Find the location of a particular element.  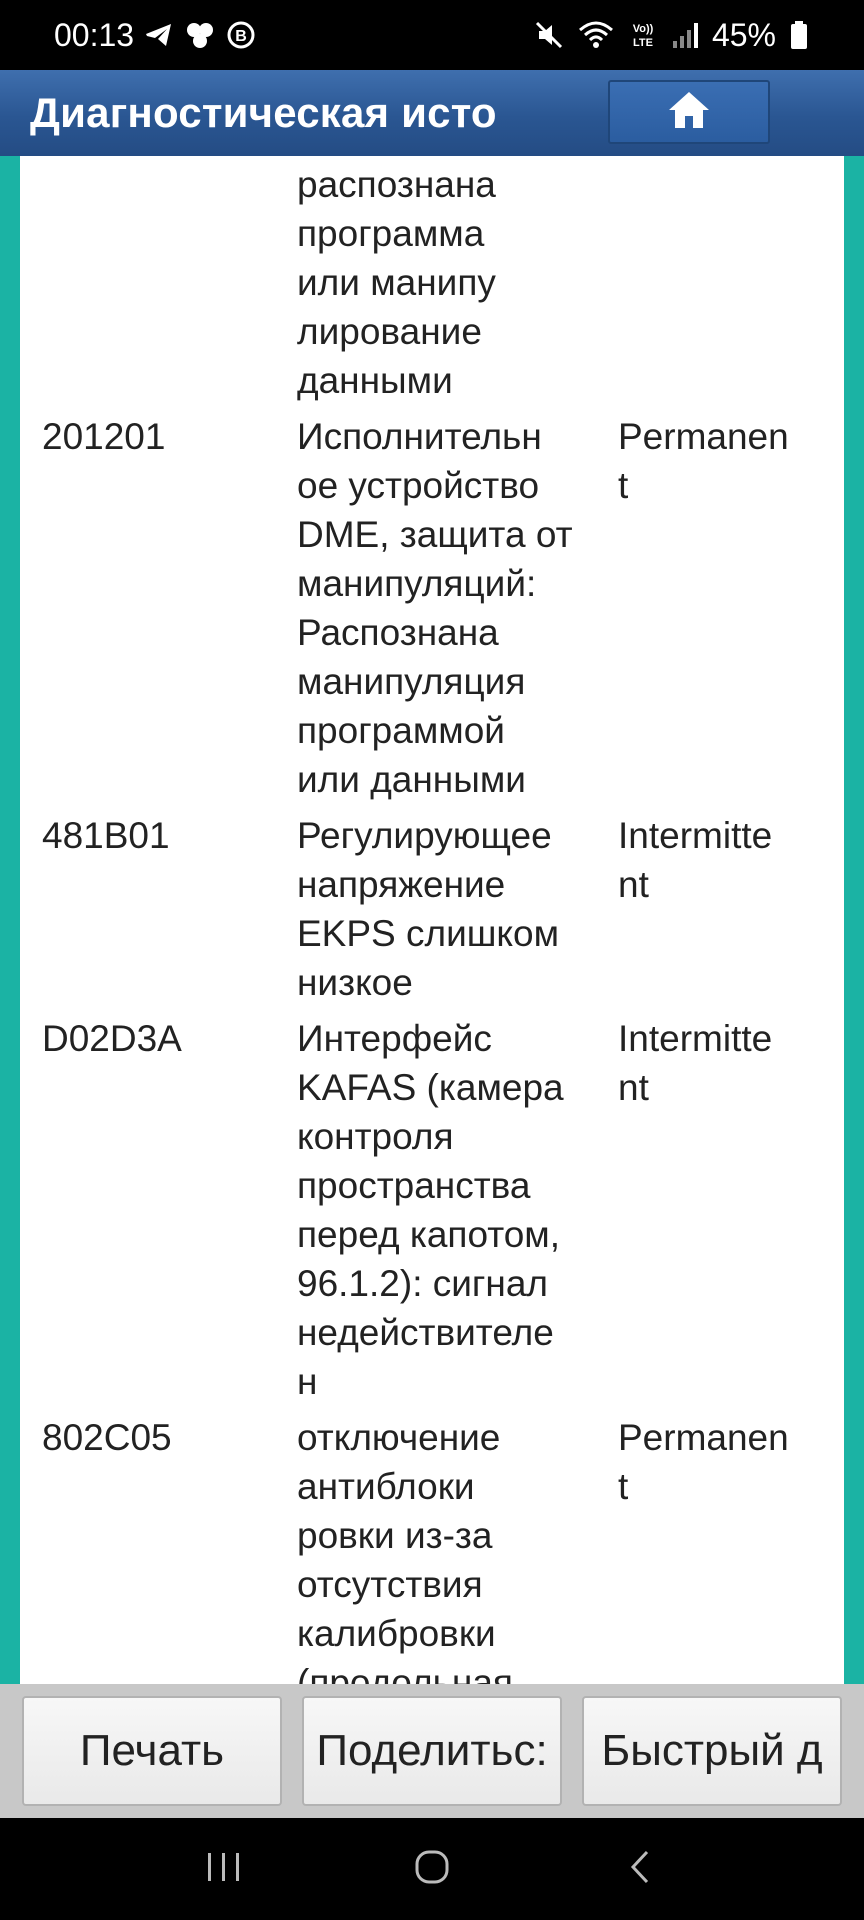

nav-home-button is located at coordinates (432, 1869).